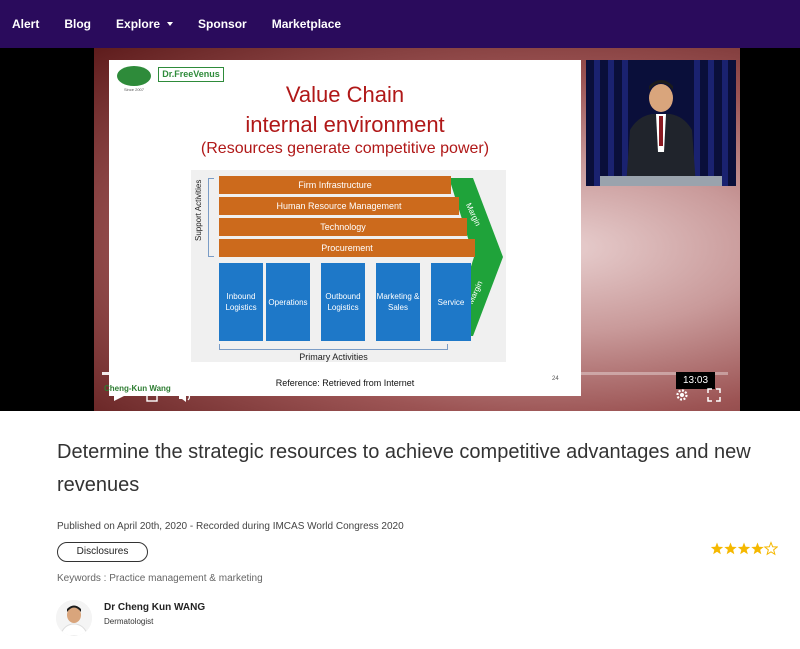 The height and width of the screenshot is (649, 800). What do you see at coordinates (415, 373) in the screenshot?
I see `progress-bar` at bounding box center [415, 373].